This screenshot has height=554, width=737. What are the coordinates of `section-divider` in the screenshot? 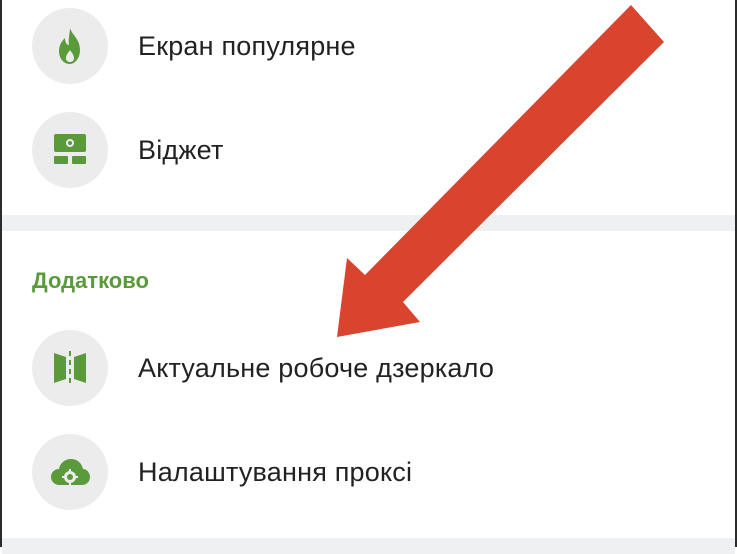 It's located at (368, 223).